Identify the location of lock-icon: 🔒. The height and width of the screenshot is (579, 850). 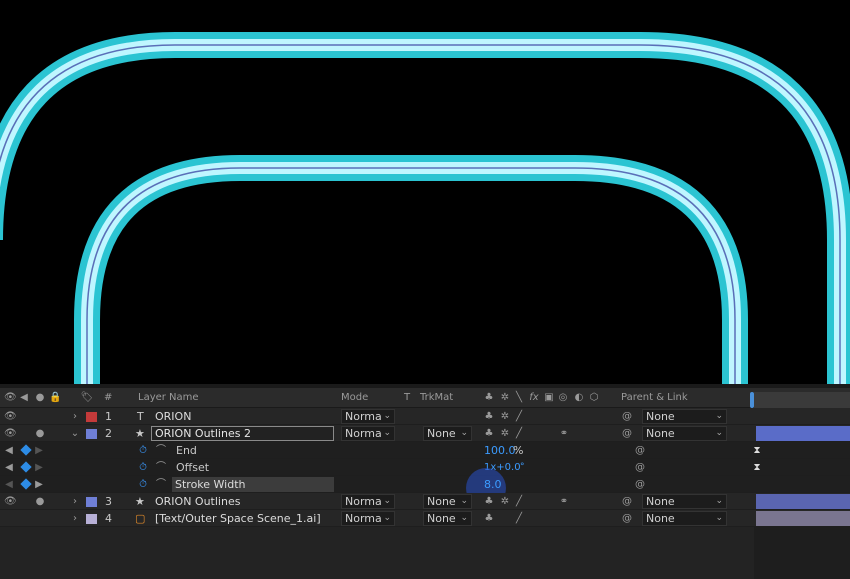
(55, 398).